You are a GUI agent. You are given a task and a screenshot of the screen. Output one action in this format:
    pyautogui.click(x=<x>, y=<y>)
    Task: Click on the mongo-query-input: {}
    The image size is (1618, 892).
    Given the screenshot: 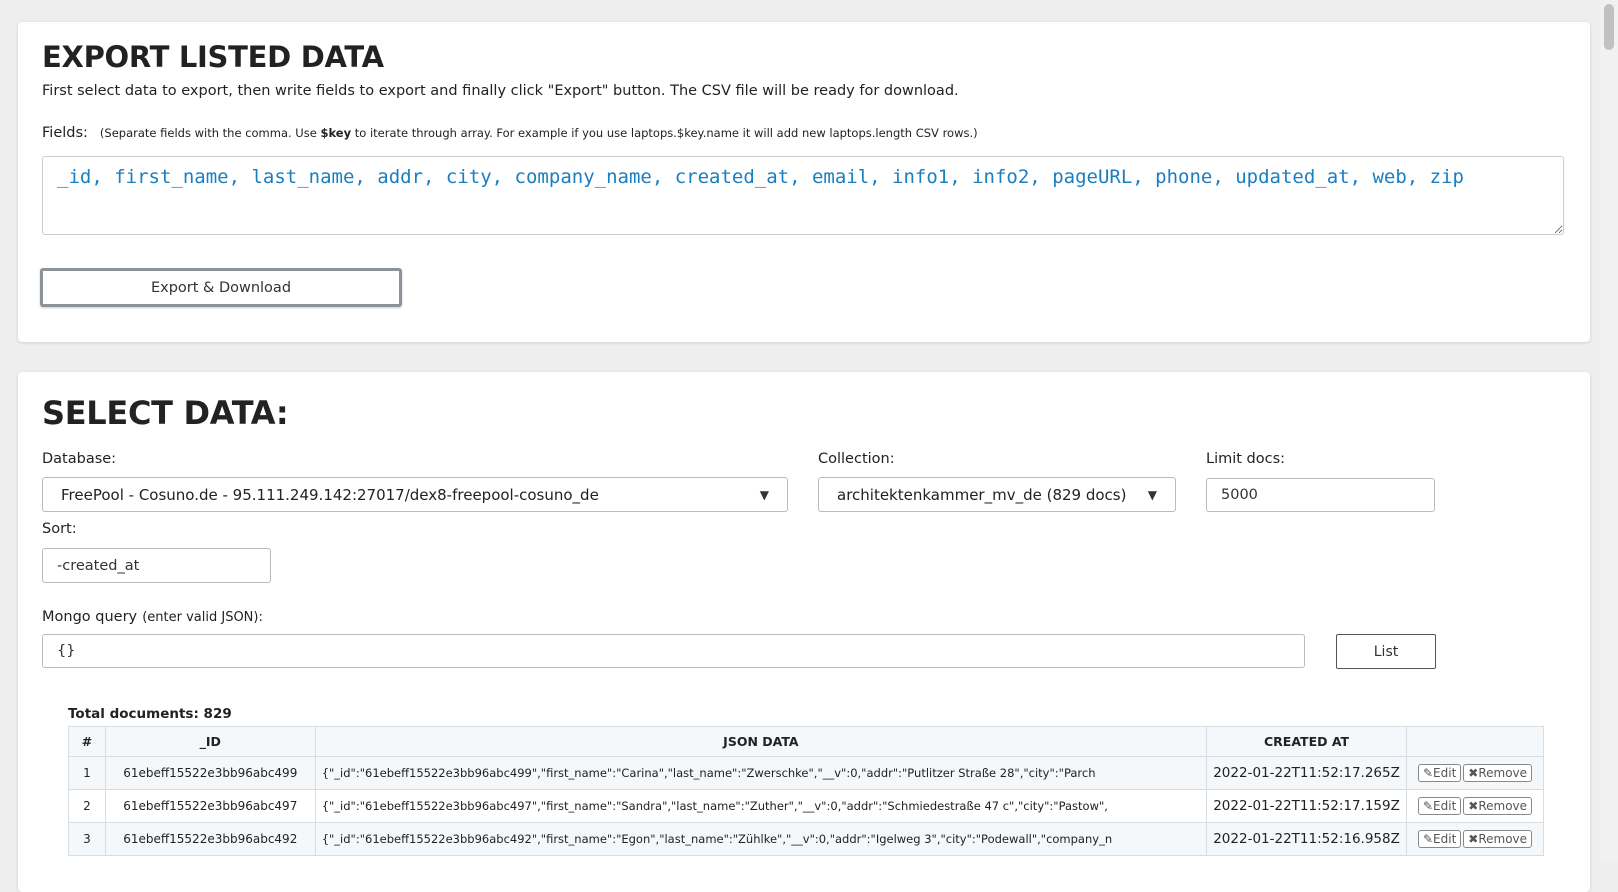 What is the action you would take?
    pyautogui.click(x=673, y=651)
    